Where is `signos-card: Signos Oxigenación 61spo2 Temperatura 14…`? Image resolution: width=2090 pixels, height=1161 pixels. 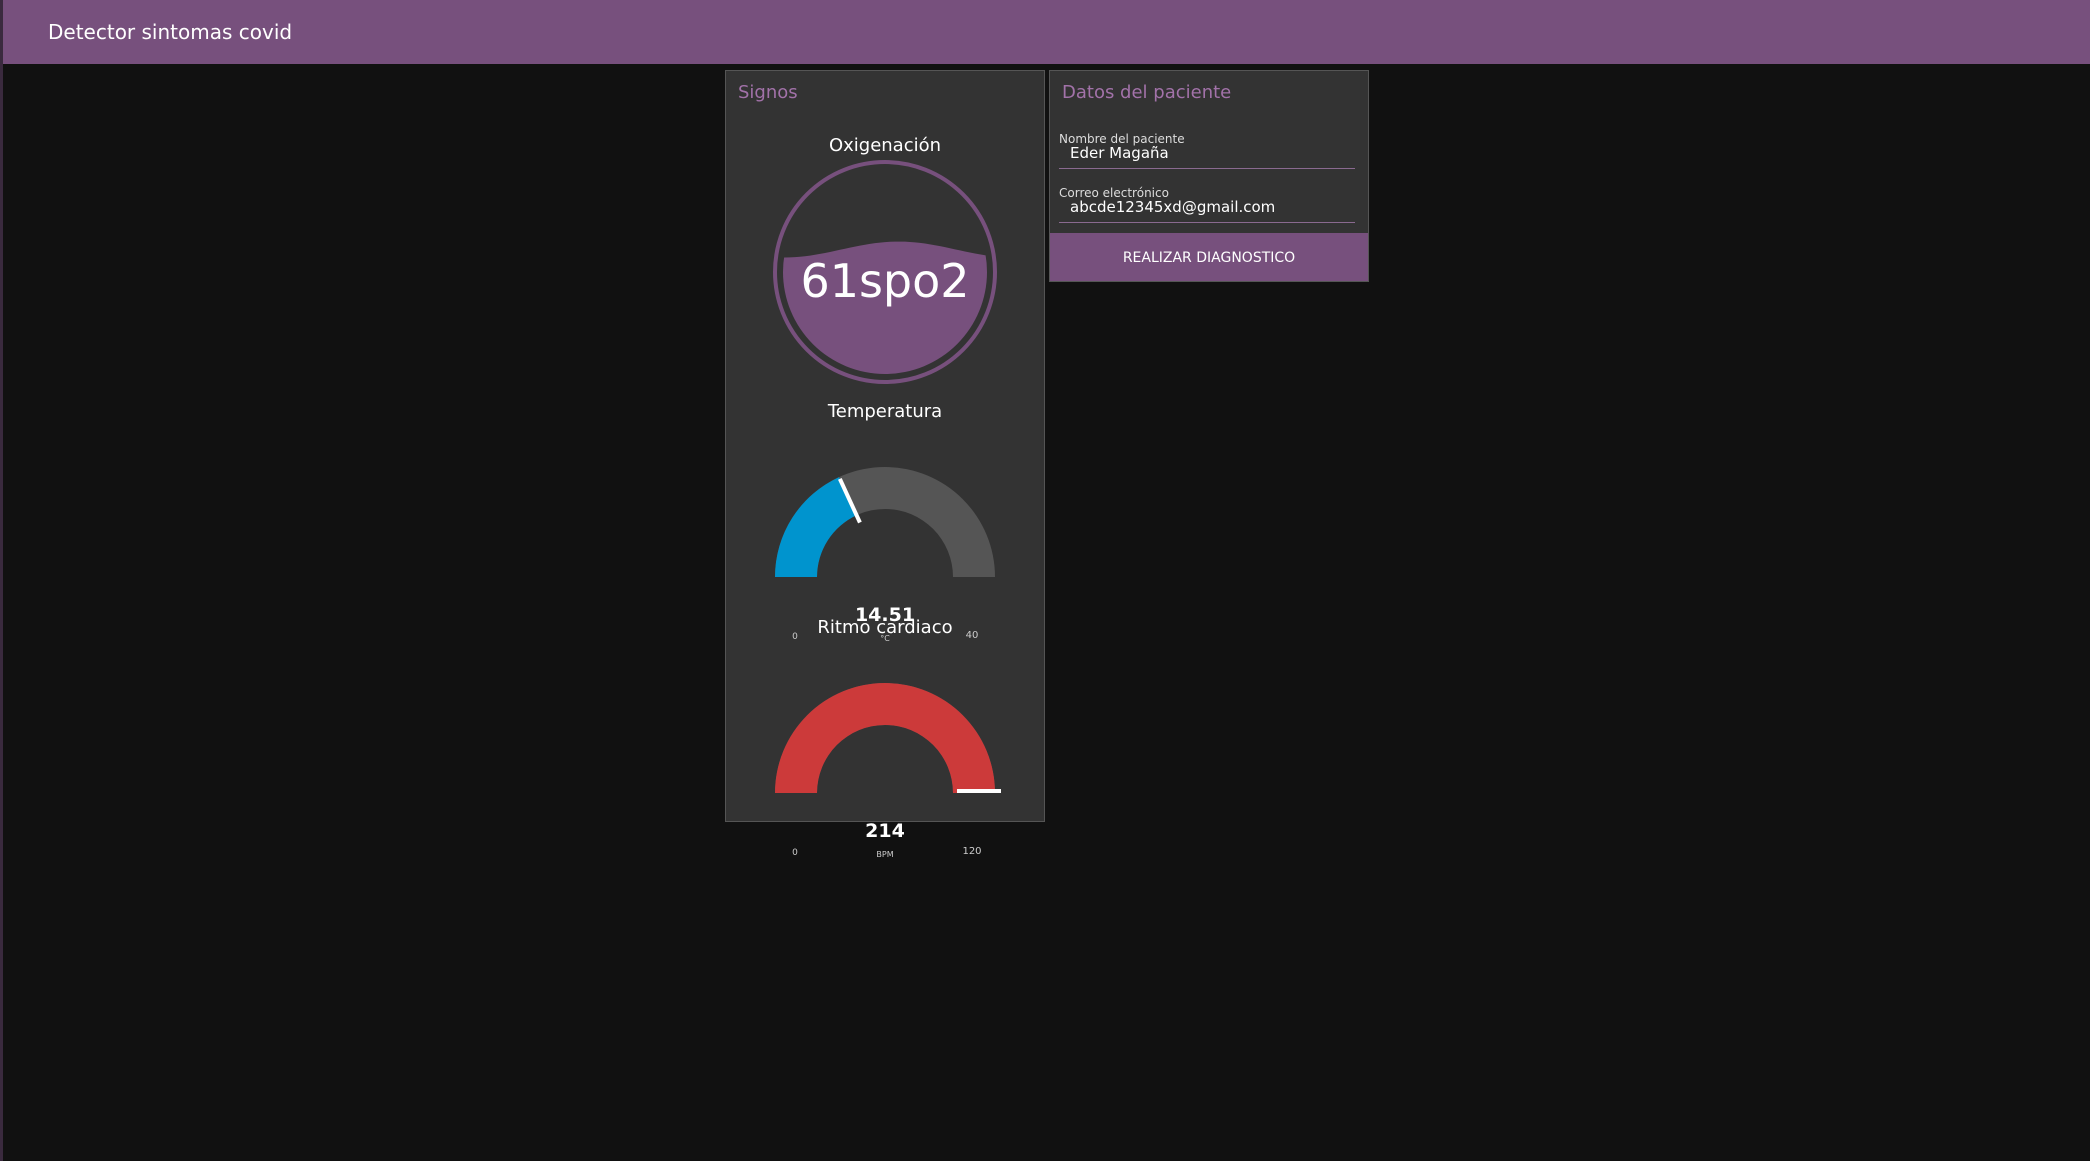
signos-card: Signos Oxigenación 61spo2 Temperatura 14… is located at coordinates (885, 464).